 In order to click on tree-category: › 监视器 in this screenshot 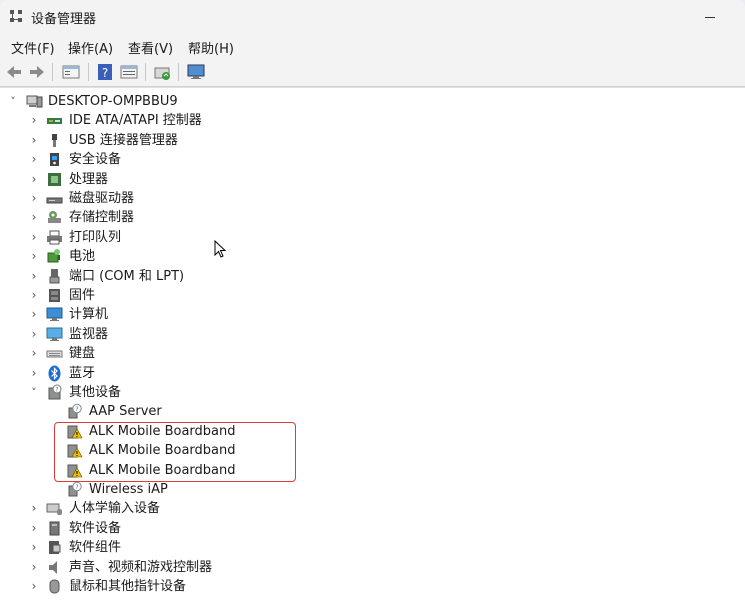, I will do `click(372, 334)`.